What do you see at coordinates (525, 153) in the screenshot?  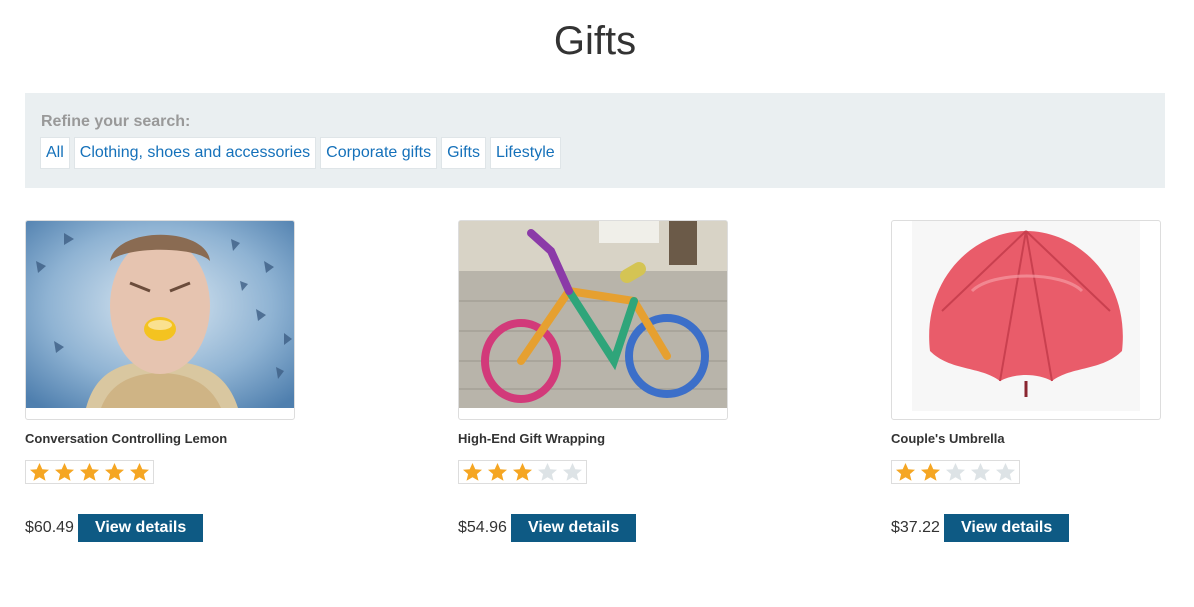 I see `filter-lifestyle: Lifestyle` at bounding box center [525, 153].